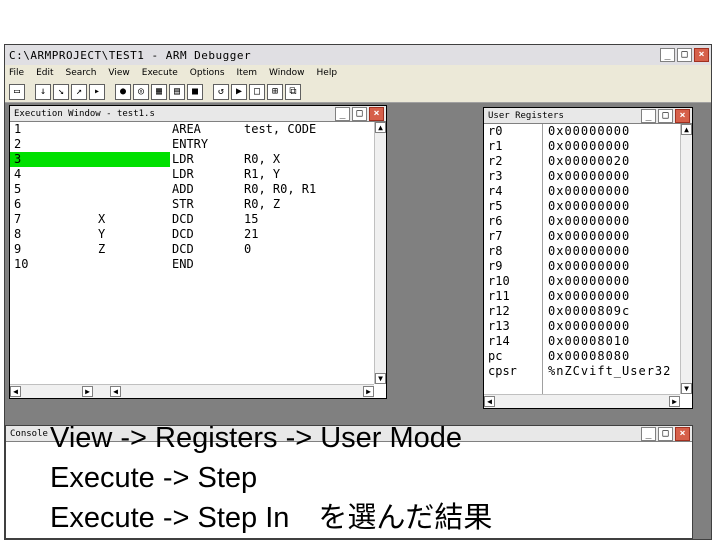 The height and width of the screenshot is (540, 720). What do you see at coordinates (648, 433) in the screenshot?
I see `console-minimize-button: _` at bounding box center [648, 433].